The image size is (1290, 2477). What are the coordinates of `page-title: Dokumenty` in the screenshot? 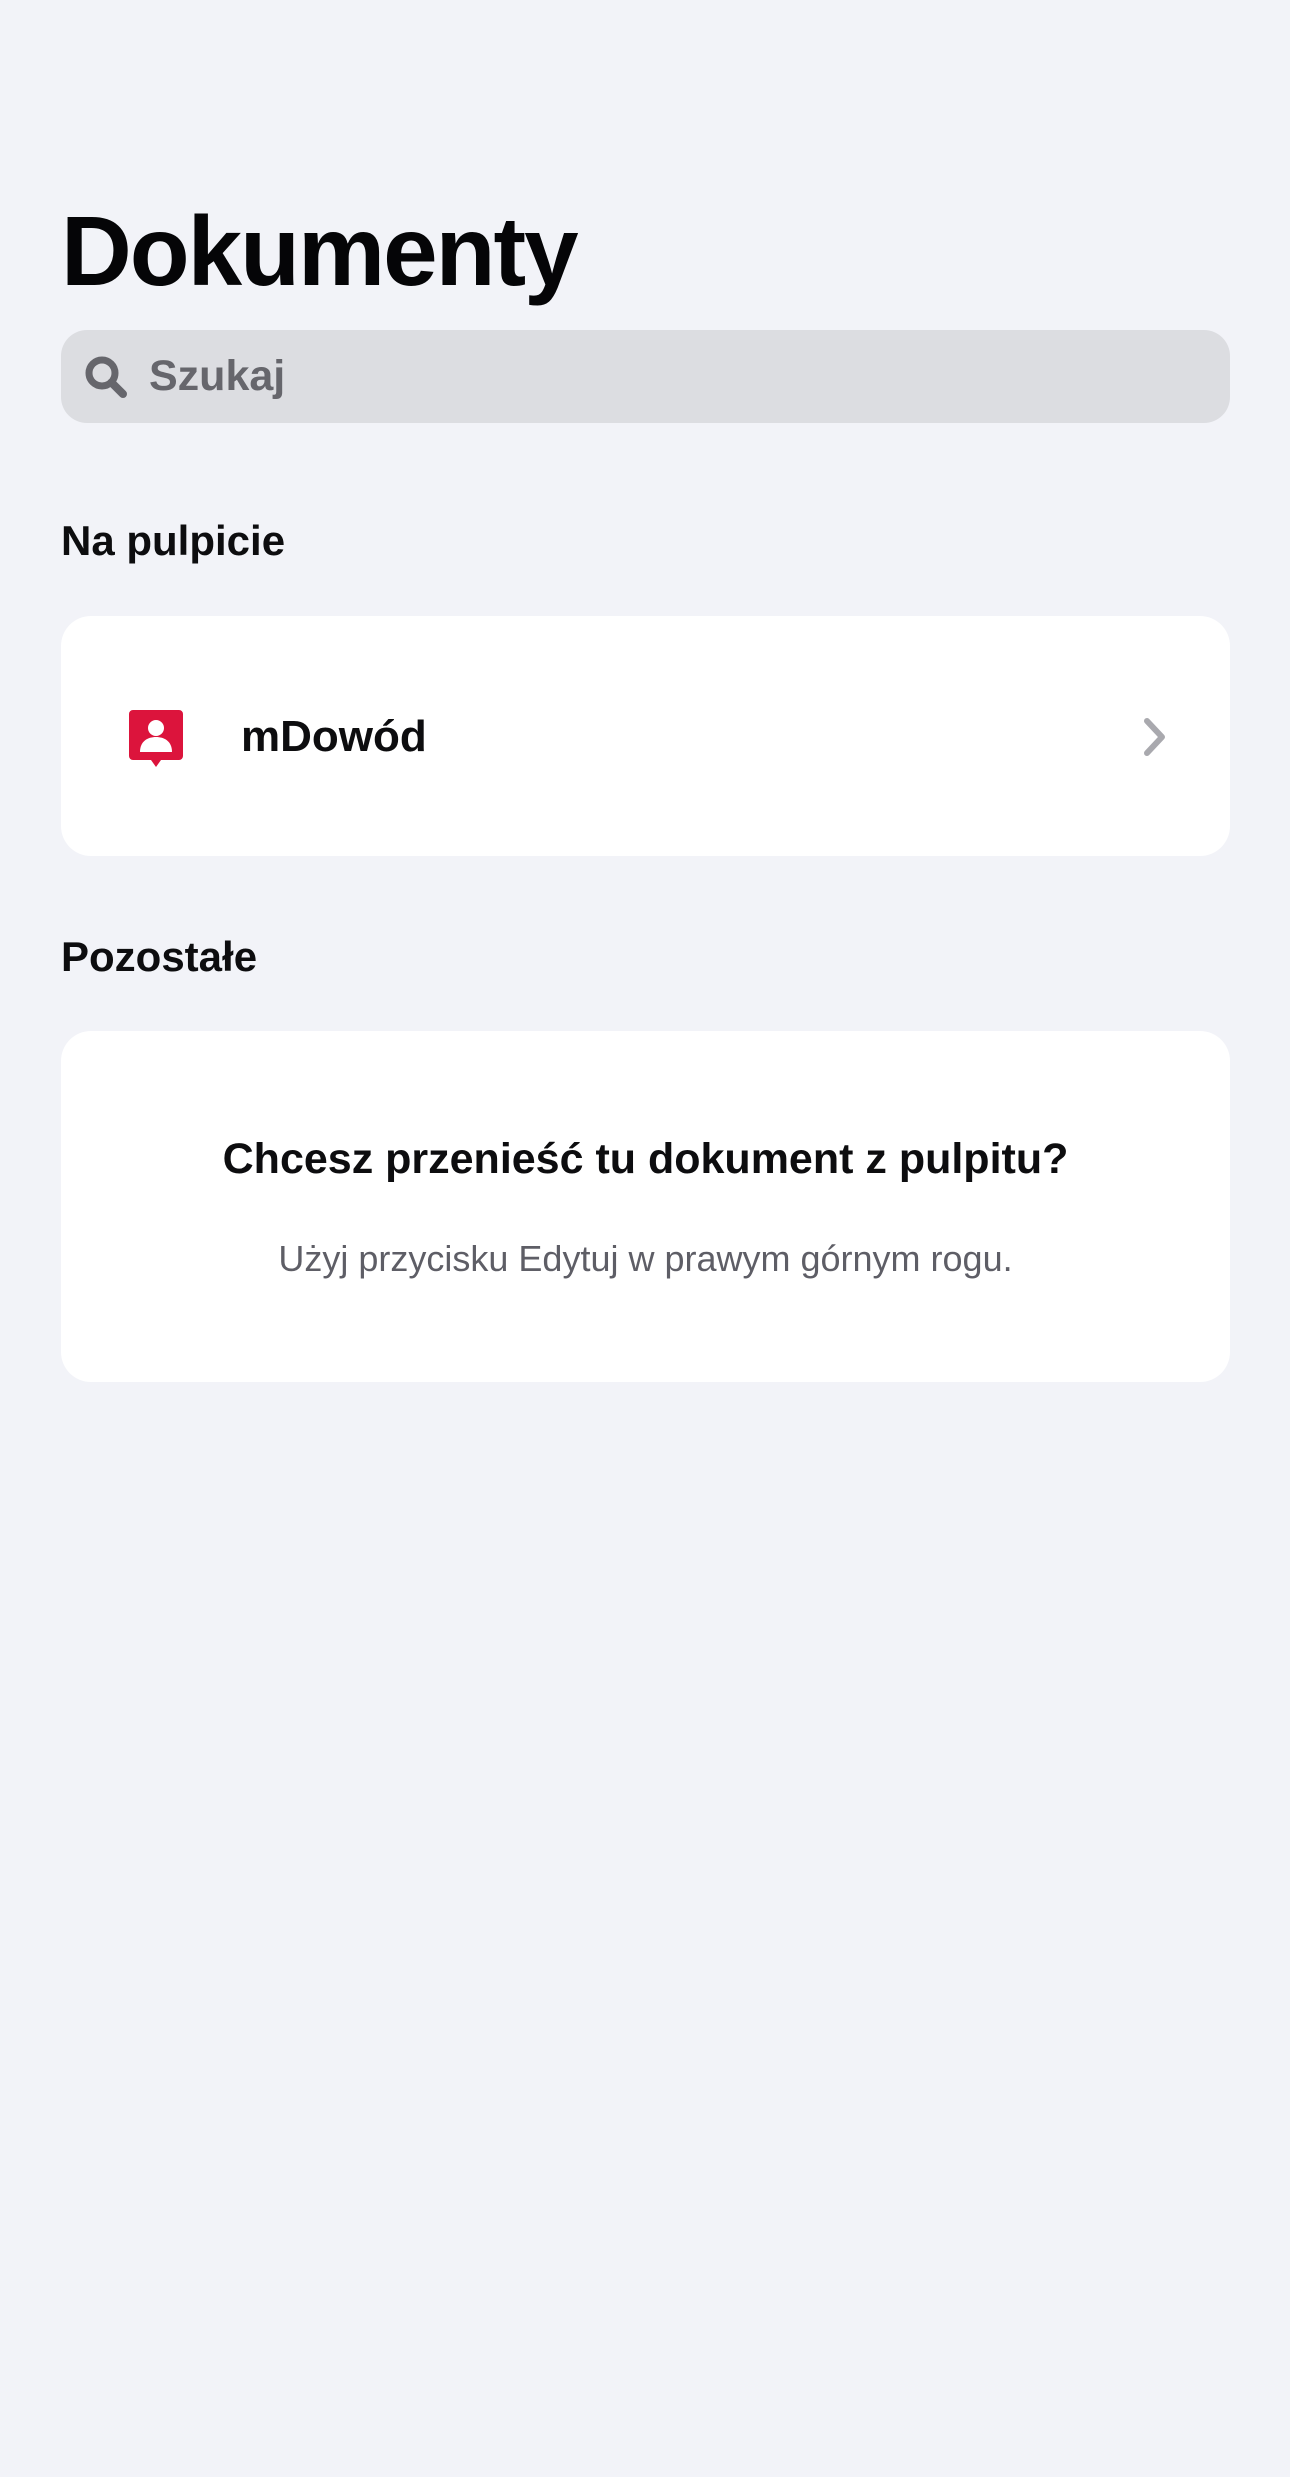 It's located at (320, 251).